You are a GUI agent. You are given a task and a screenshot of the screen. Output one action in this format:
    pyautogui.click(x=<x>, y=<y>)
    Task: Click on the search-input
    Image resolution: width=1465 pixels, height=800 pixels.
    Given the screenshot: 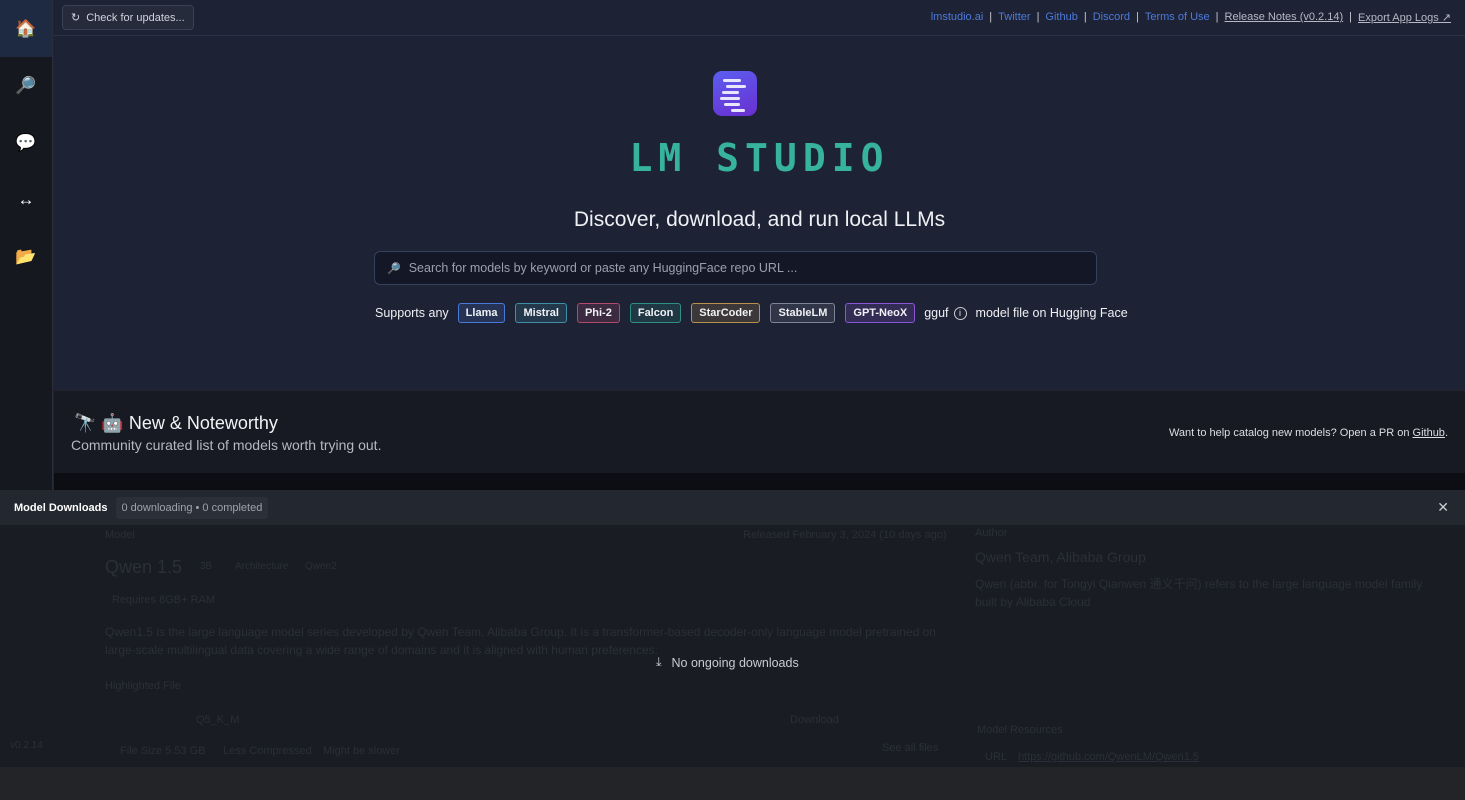 What is the action you would take?
    pyautogui.click(x=752, y=268)
    